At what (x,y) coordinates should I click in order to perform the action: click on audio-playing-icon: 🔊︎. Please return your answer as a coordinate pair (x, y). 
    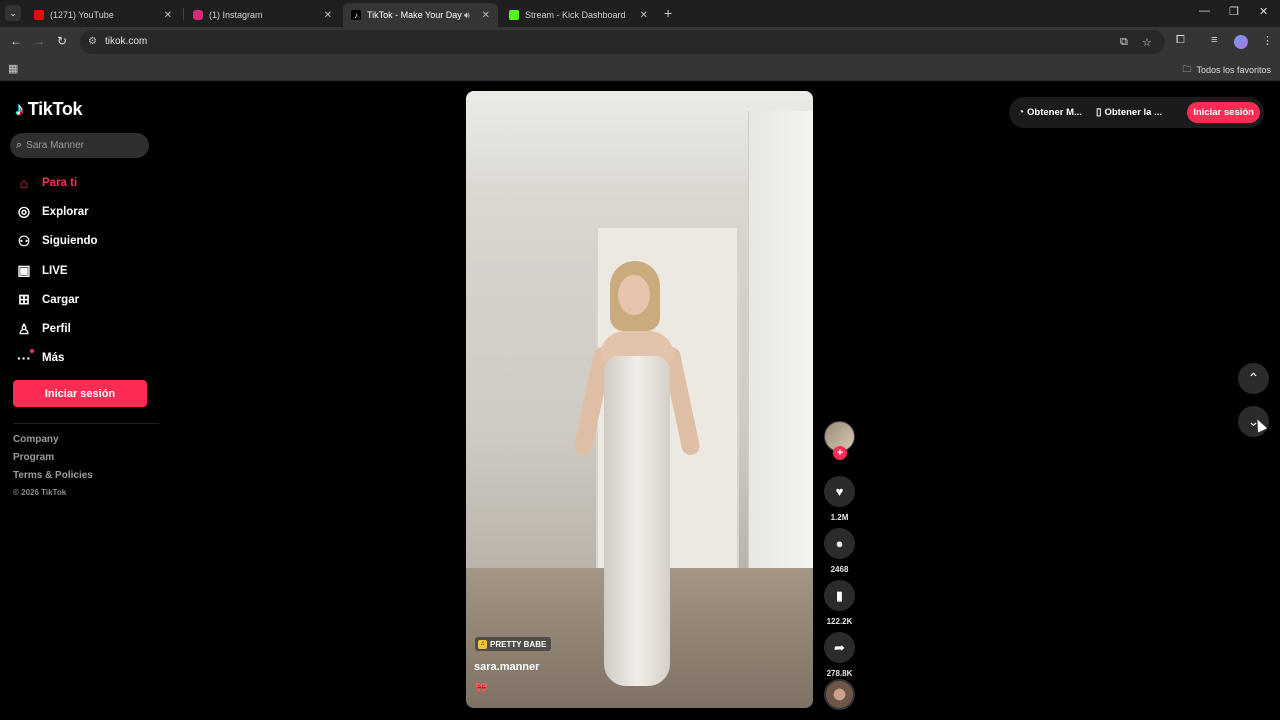
    Looking at the image, I should click on (467, 15).